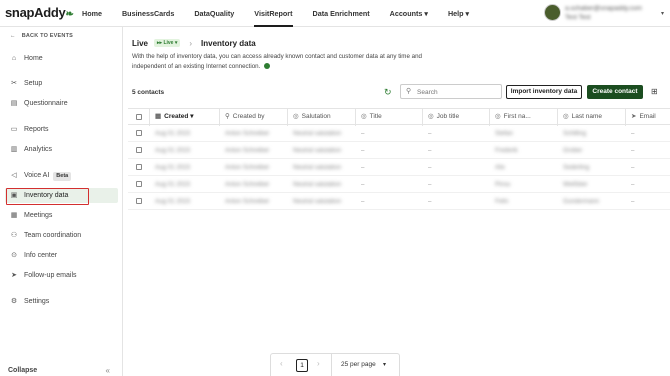 This screenshot has width=670, height=376. I want to click on back-to-events-link: ← BACK TO EVENTS, so click(41, 36).